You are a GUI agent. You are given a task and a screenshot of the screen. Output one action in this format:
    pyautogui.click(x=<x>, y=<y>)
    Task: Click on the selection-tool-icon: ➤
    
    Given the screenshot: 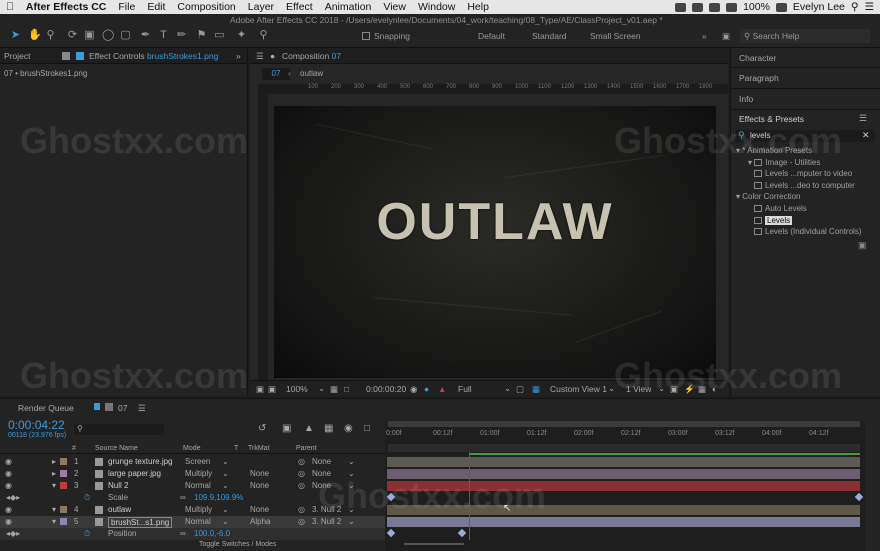 What is the action you would take?
    pyautogui.click(x=15, y=35)
    